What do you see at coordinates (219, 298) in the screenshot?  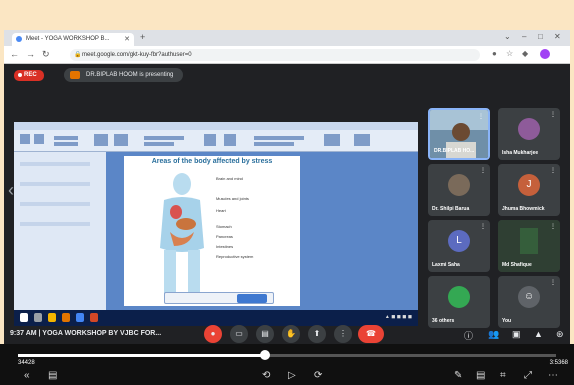 I see `notification-dialog` at bounding box center [219, 298].